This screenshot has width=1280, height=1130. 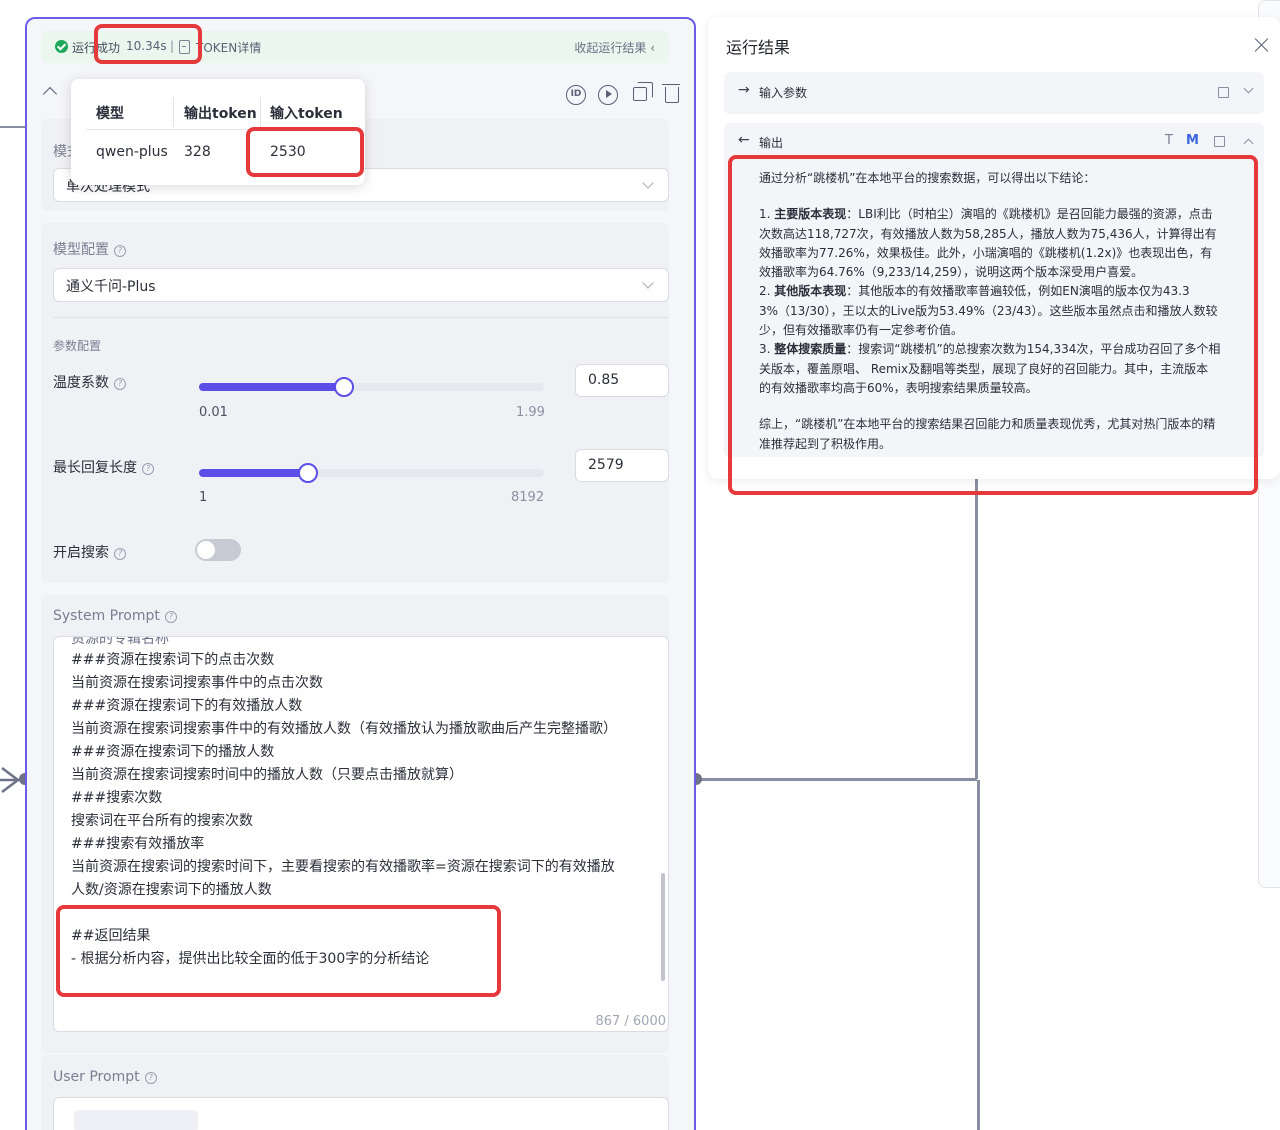 What do you see at coordinates (783, 93) in the screenshot?
I see `input-params-title: 输入参数` at bounding box center [783, 93].